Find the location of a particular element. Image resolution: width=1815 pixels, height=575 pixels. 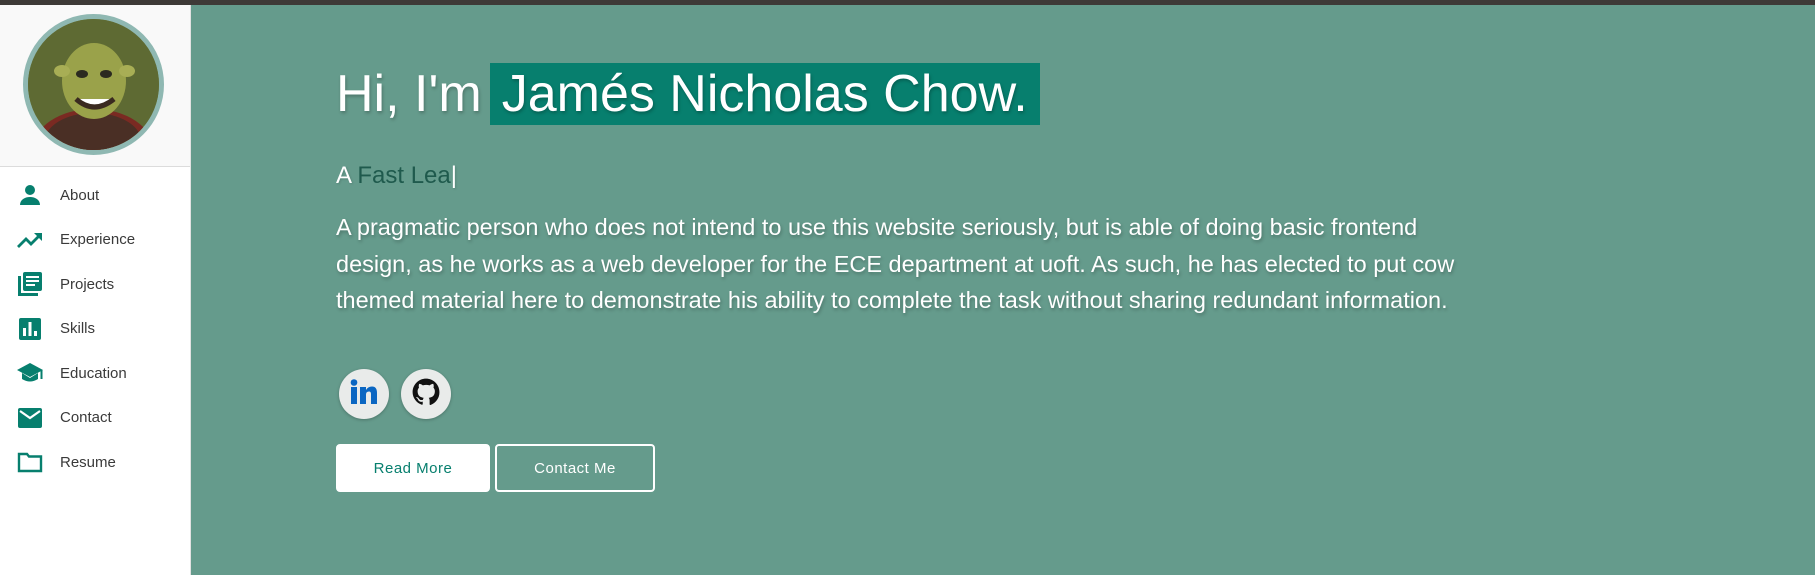

sidebar-item-skills: Skills is located at coordinates (95, 329).